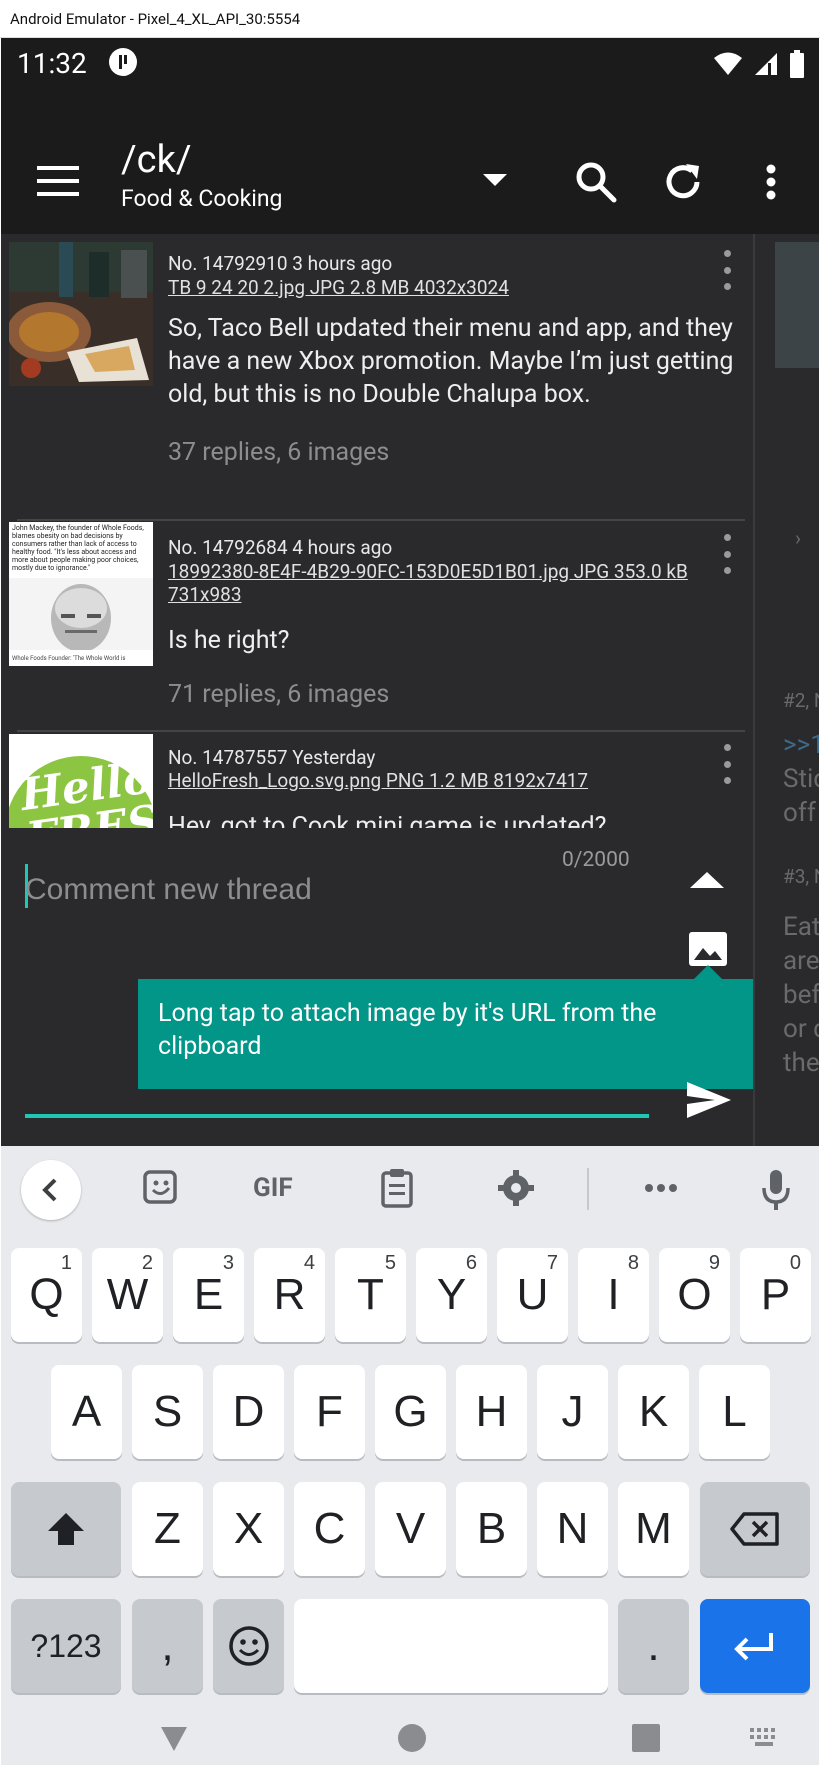  I want to click on search-icon, so click(596, 182).